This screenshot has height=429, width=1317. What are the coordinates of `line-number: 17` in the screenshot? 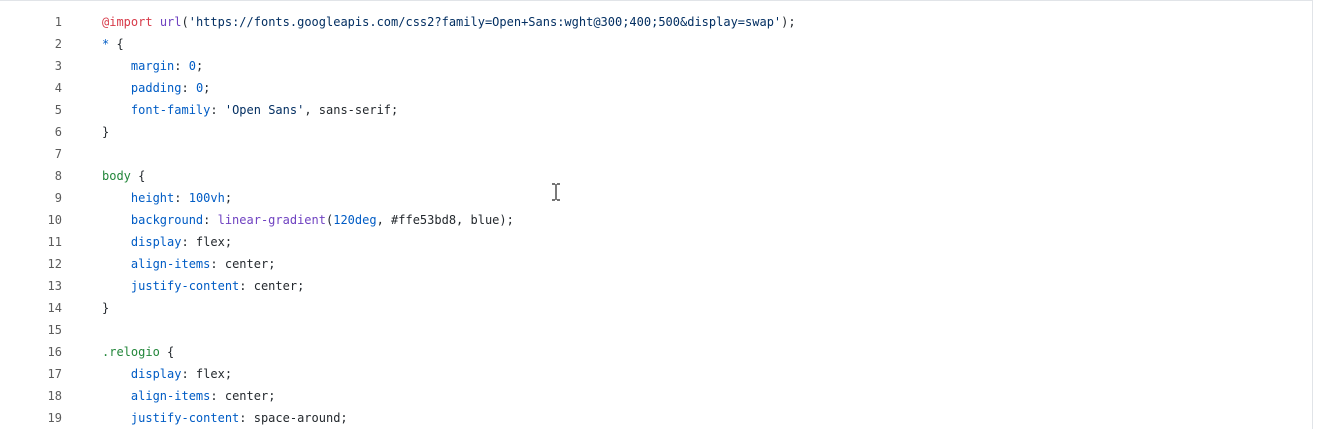 It's located at (54, 374).